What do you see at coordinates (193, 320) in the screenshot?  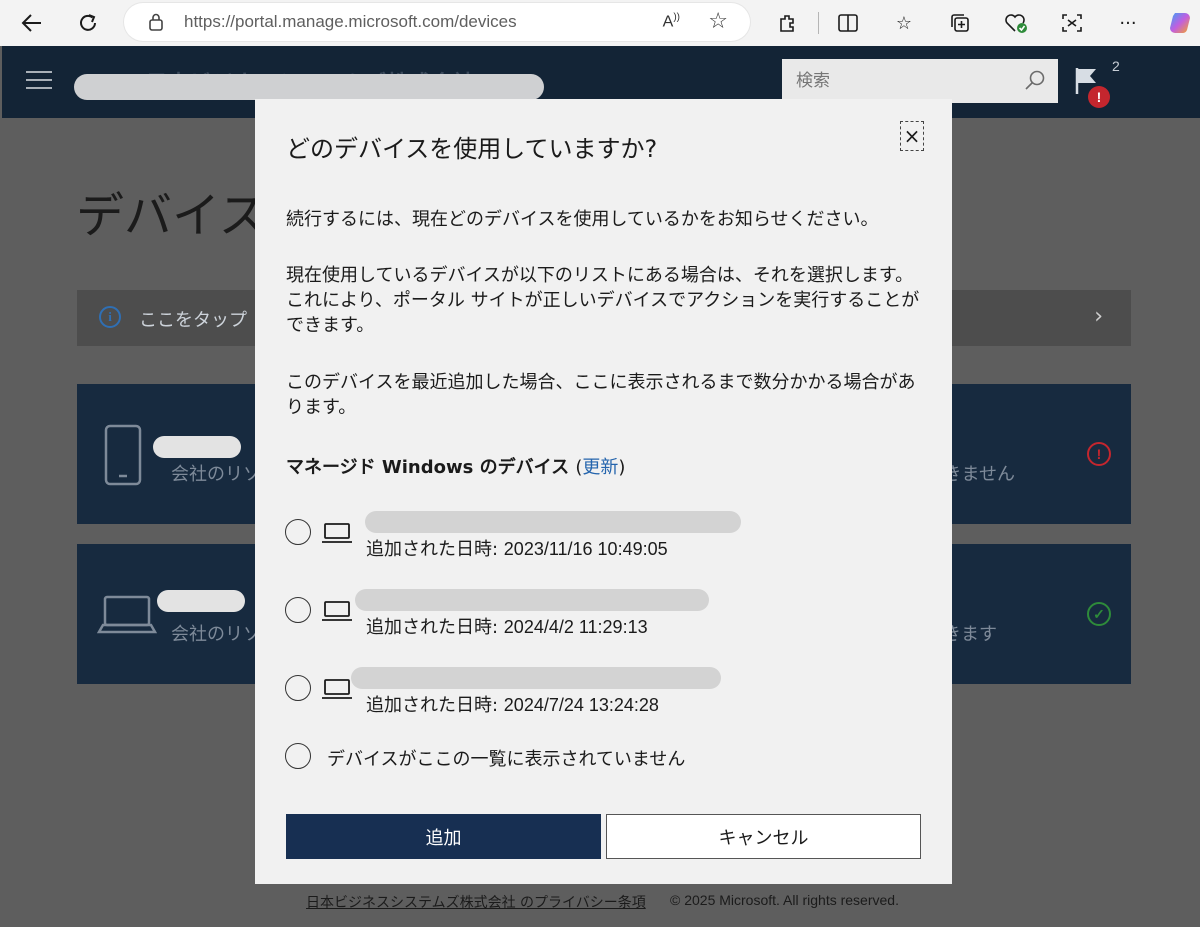 I see `info-banner-text: ここをタップ` at bounding box center [193, 320].